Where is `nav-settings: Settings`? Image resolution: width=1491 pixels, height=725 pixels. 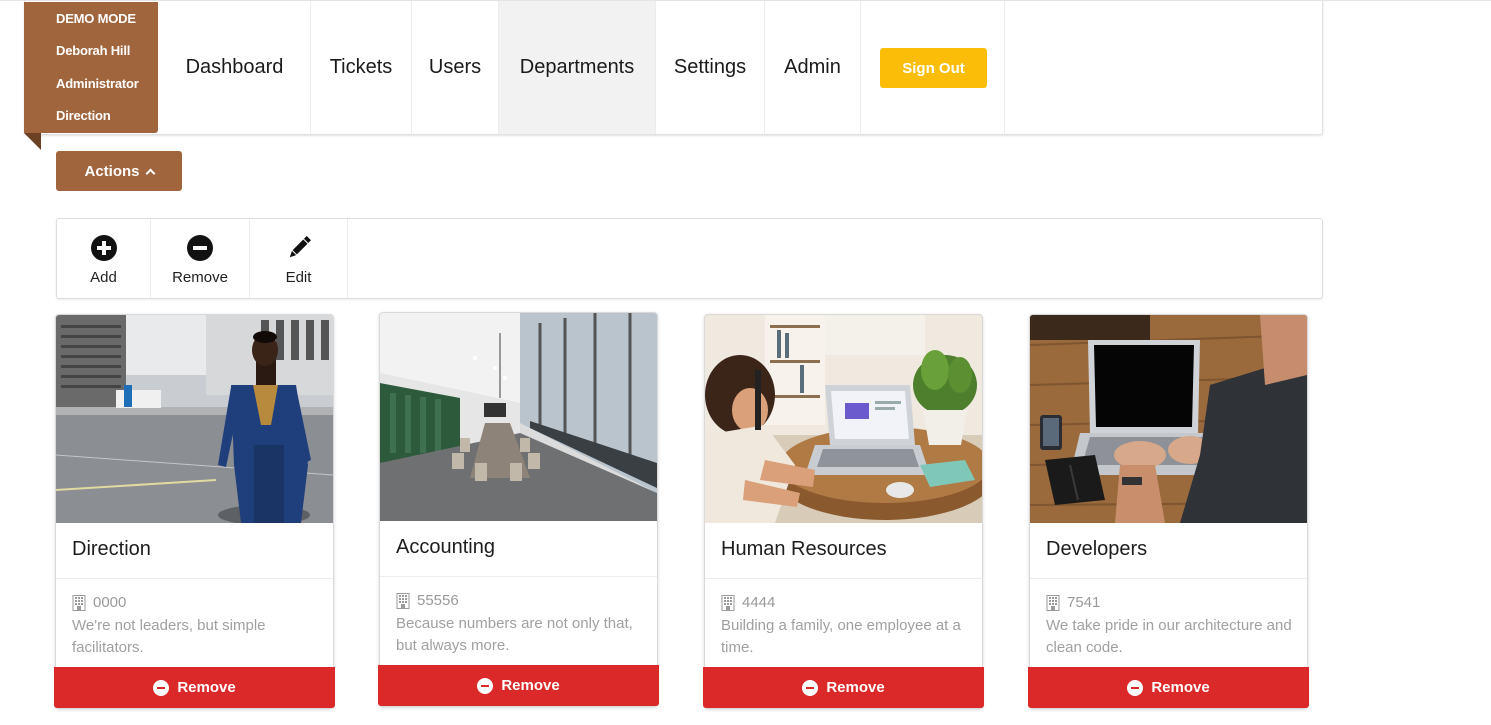 nav-settings: Settings is located at coordinates (710, 67).